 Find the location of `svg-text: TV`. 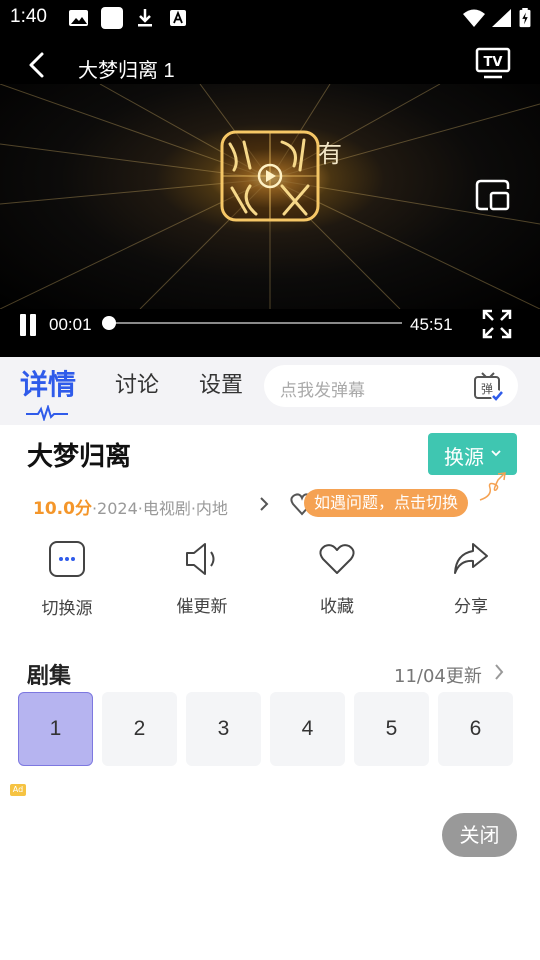

svg-text: TV is located at coordinates (493, 62).